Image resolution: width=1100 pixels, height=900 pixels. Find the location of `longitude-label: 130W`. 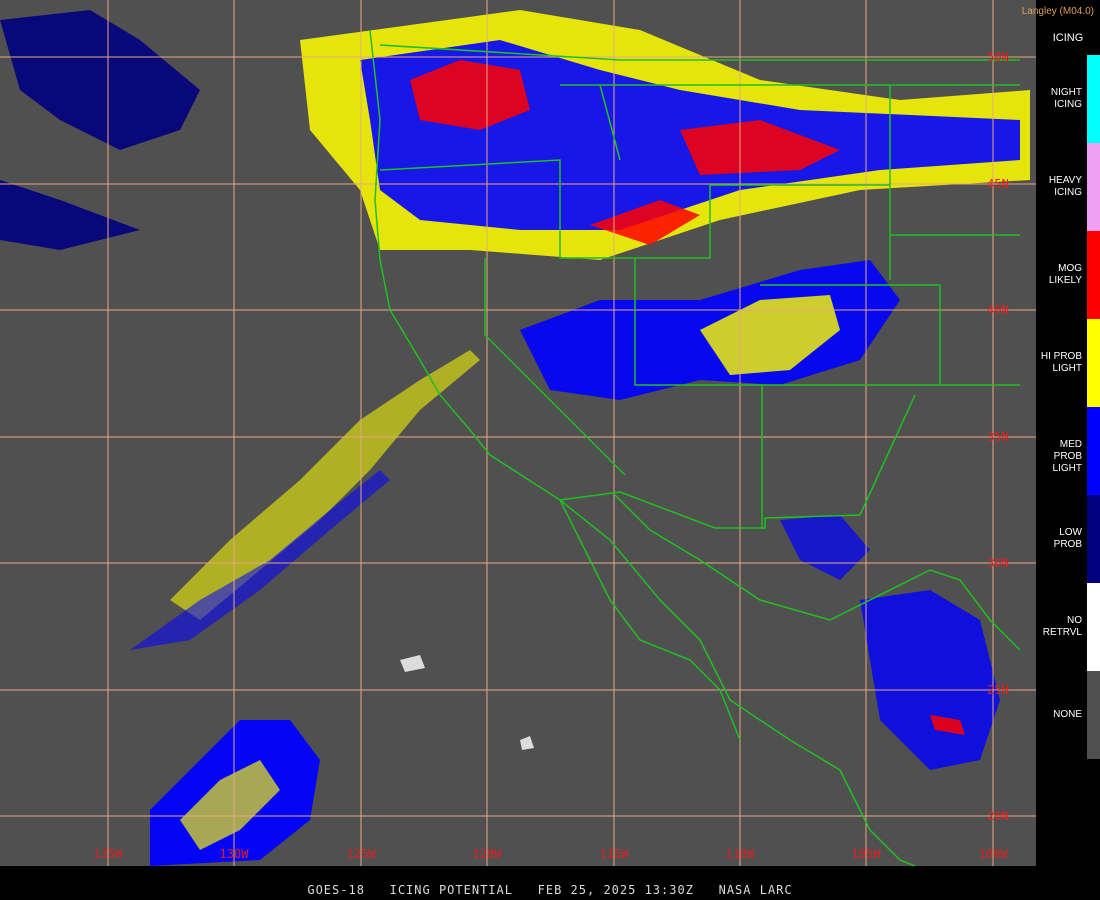

longitude-label: 130W is located at coordinates (235, 854).